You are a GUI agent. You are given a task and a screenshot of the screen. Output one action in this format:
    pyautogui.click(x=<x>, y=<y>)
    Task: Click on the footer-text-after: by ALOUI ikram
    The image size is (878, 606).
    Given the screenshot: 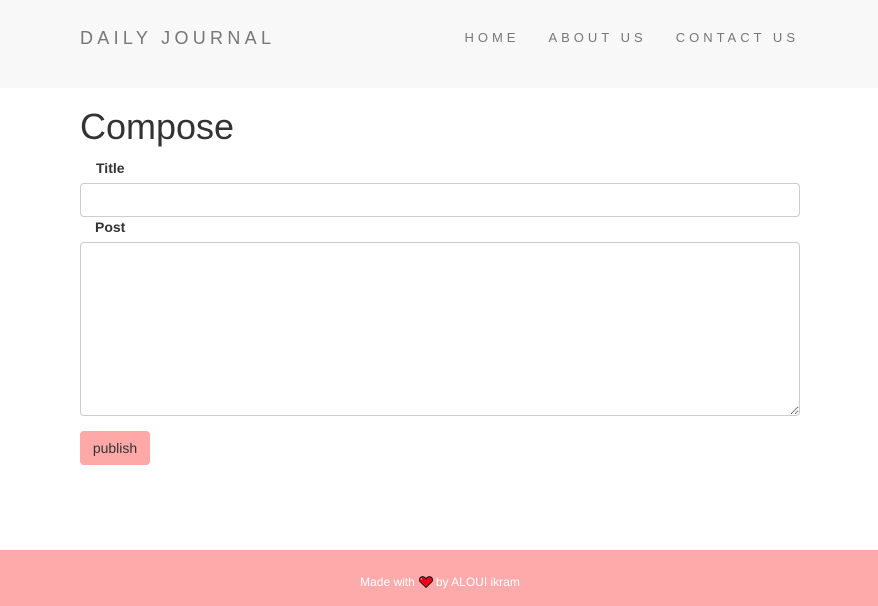 What is the action you would take?
    pyautogui.click(x=477, y=582)
    